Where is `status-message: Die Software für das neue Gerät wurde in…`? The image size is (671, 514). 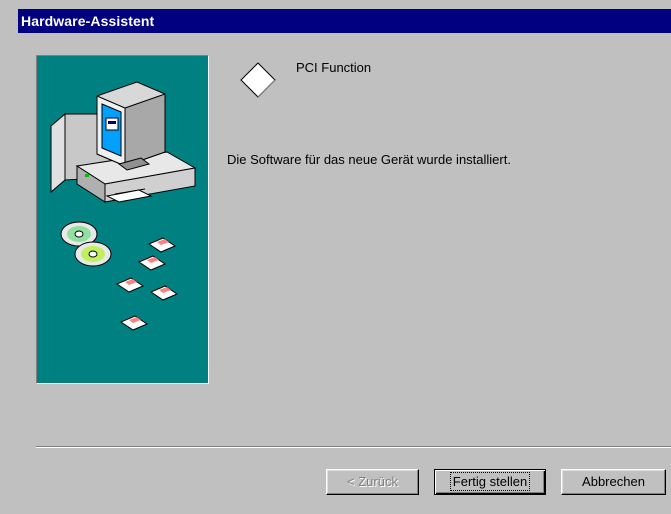 status-message: Die Software für das neue Gerät wurde in… is located at coordinates (369, 159).